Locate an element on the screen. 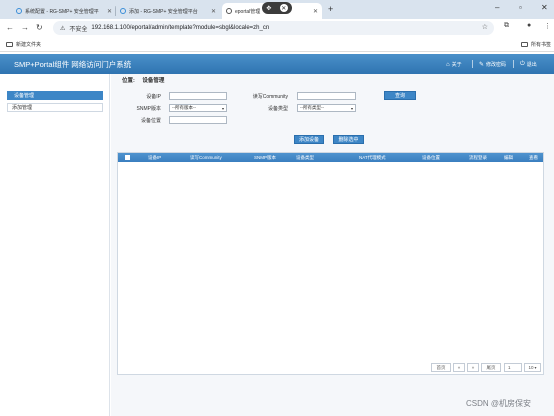 This screenshot has height=416, width=554. back-button: ← is located at coordinates (10, 27).